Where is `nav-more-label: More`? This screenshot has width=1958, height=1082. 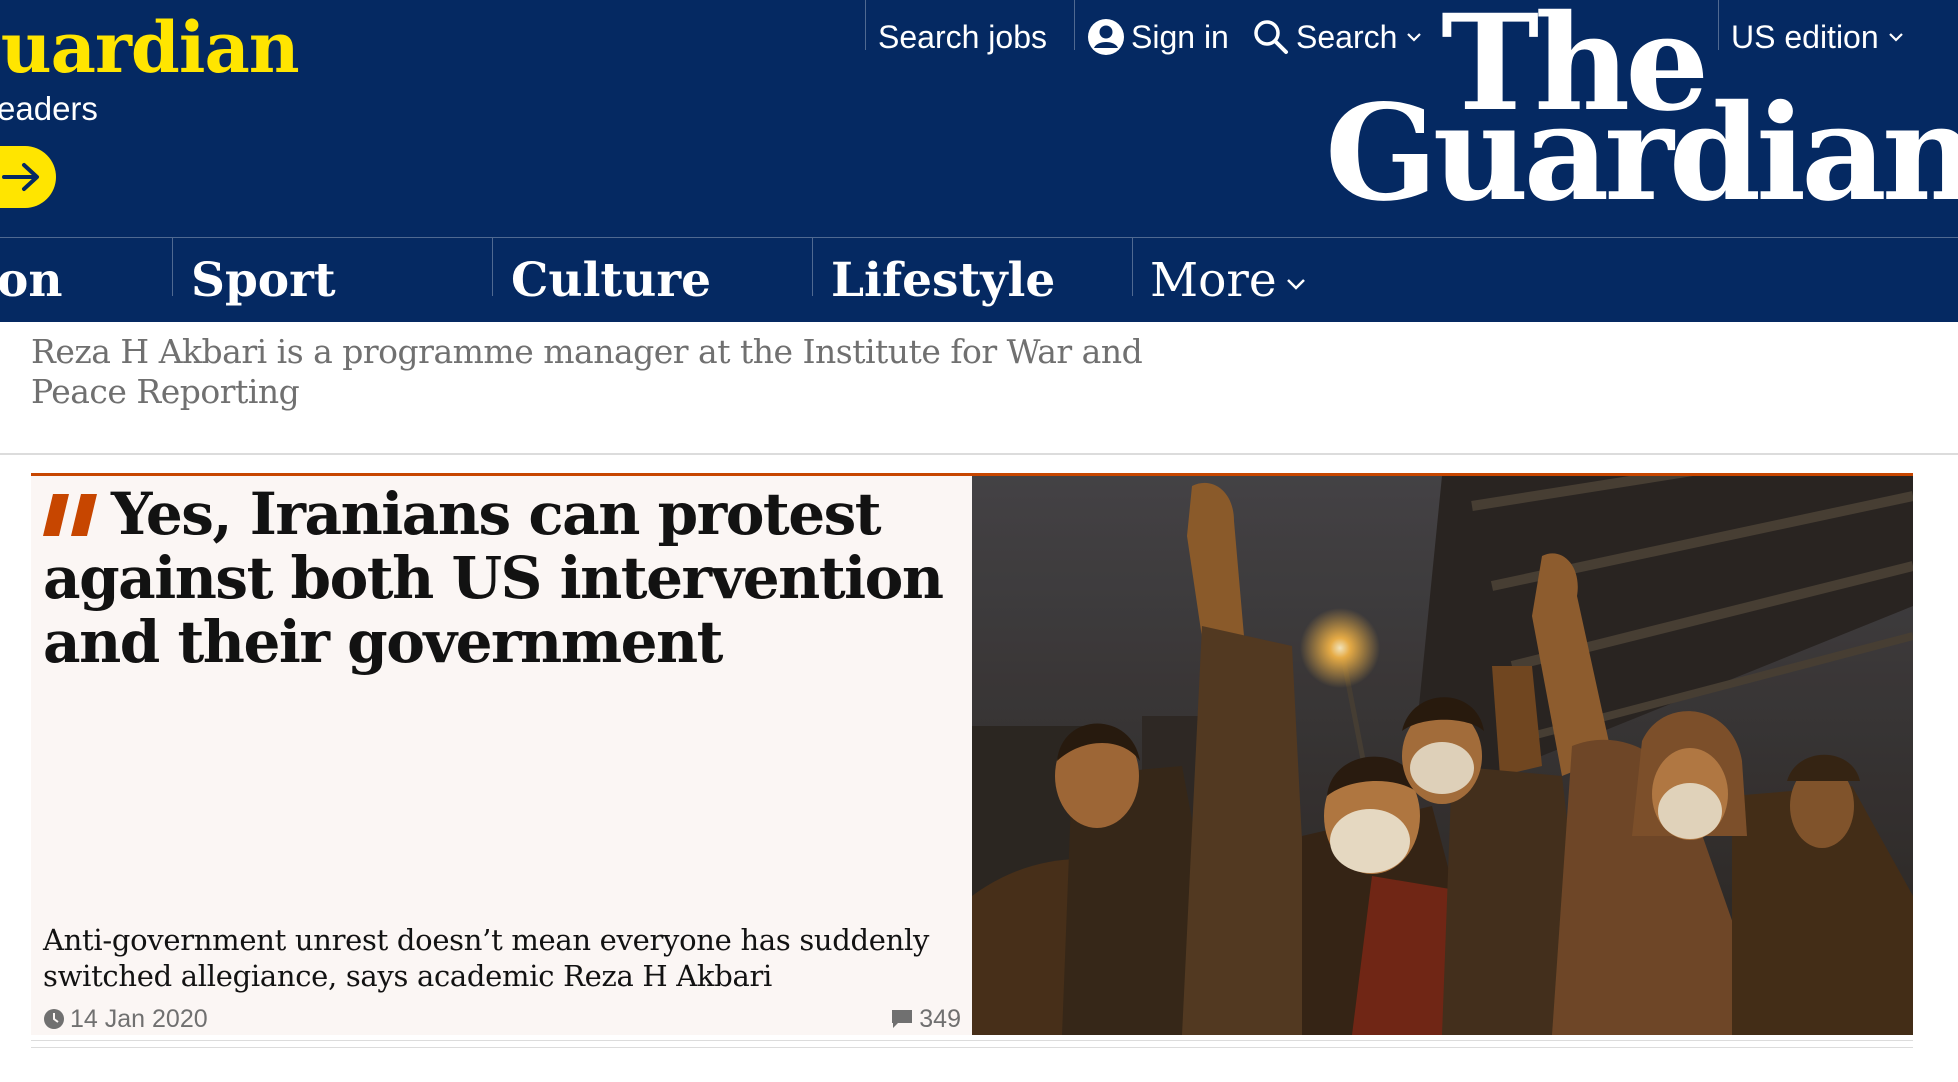 nav-more-label: More is located at coordinates (1213, 280).